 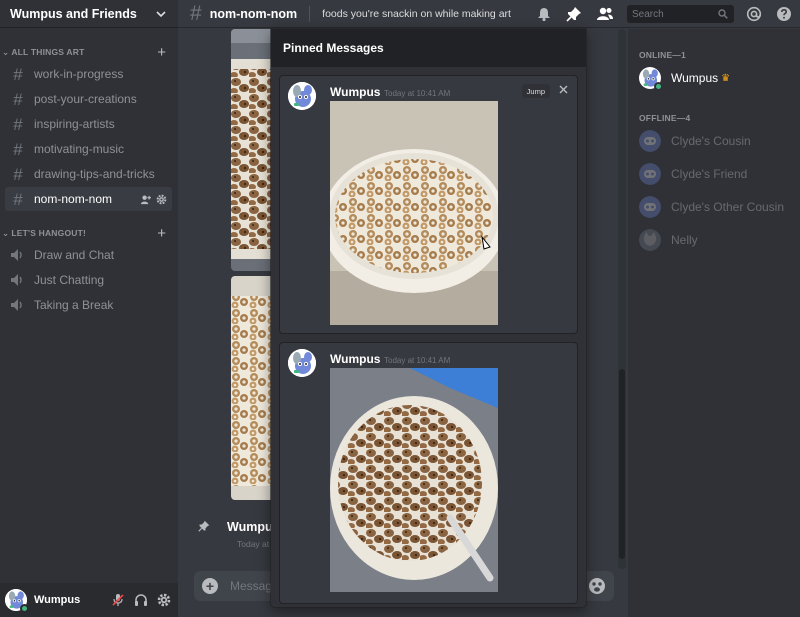 I want to click on headphones-icon, so click(x=141, y=600).